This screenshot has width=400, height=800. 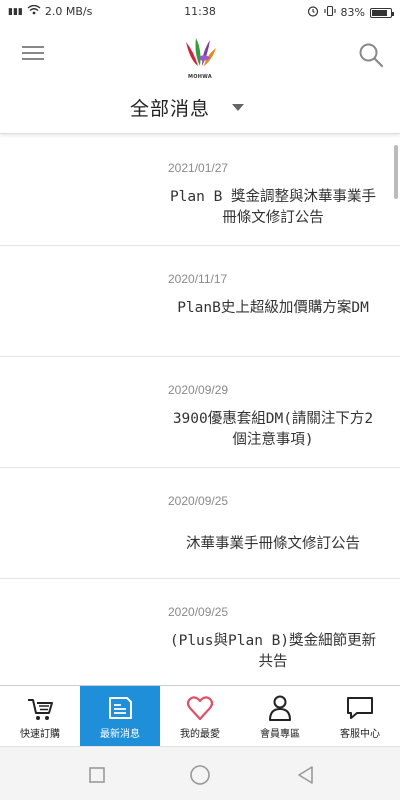 I want to click on category-bar: 全部消息, so click(x=200, y=109).